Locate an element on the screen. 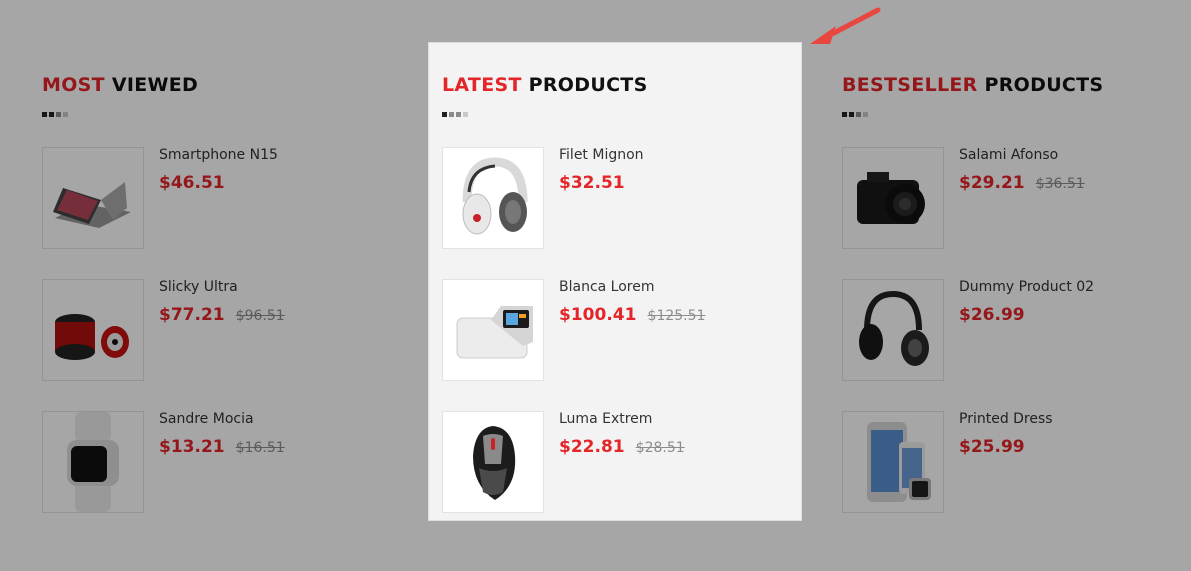  product-price: $13.21 is located at coordinates (192, 447).